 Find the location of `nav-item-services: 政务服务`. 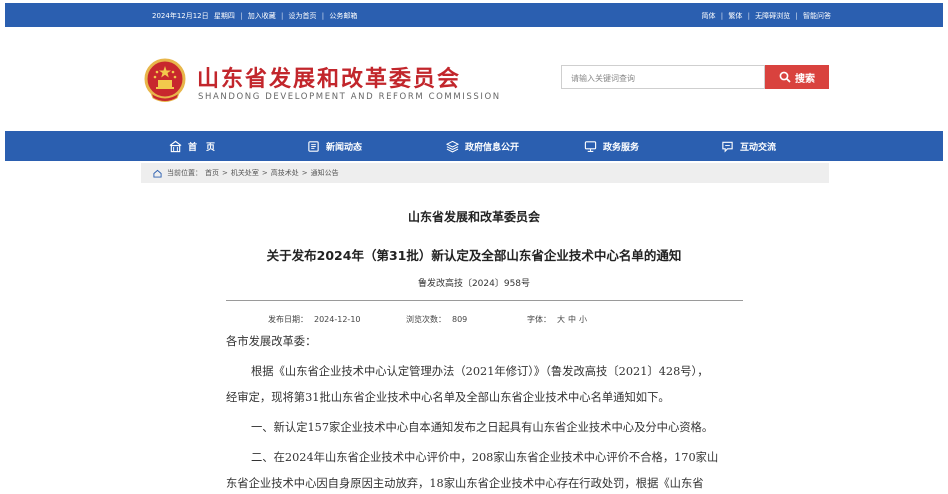

nav-item-services: 政务服务 is located at coordinates (611, 146).